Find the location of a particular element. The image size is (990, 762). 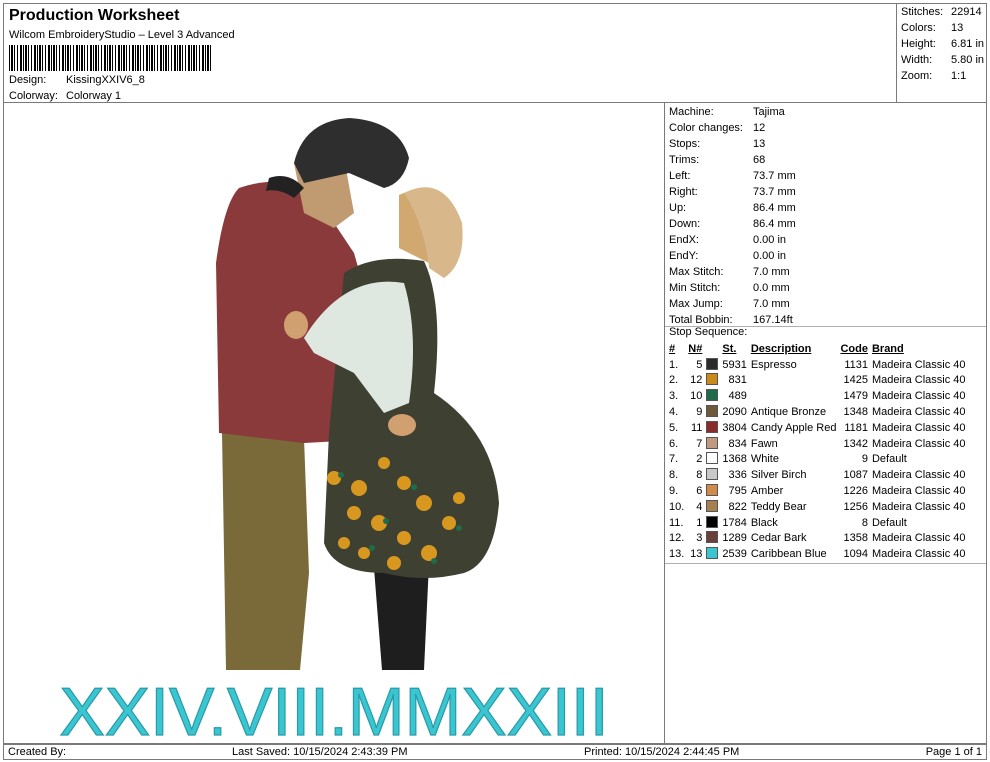

page-title: Production Worksheet is located at coordinates (94, 15).